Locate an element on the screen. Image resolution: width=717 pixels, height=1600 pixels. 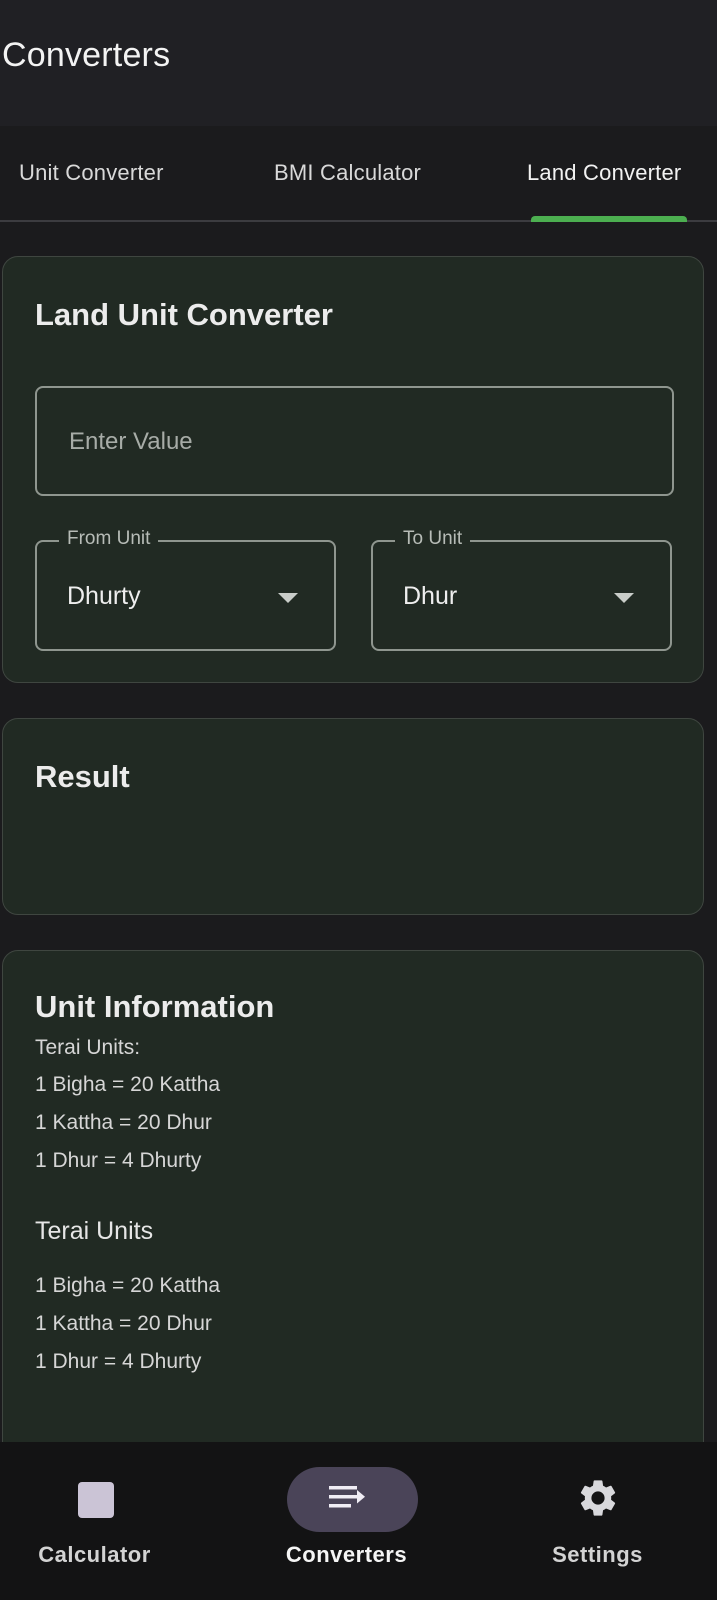
result-title: Result is located at coordinates (82, 776).